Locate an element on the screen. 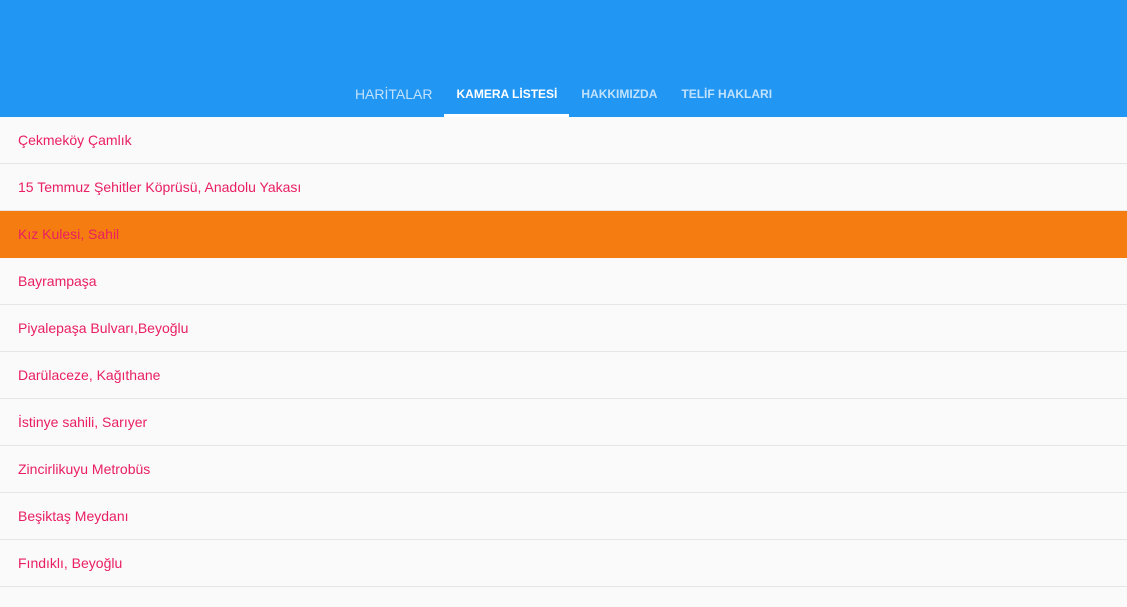  camera-name: Çekmeköy Çamlık is located at coordinates (75, 140).